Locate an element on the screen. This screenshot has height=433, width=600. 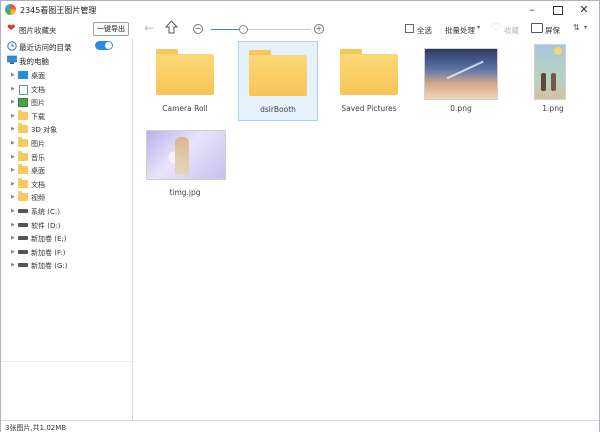
toolbar: ❤ 图片收藏夹 一键导出 ← − + 全选 批量处理 ▾ ♡ 收藏 屏保 ⇅ ▾ is located at coordinates (300, 29).